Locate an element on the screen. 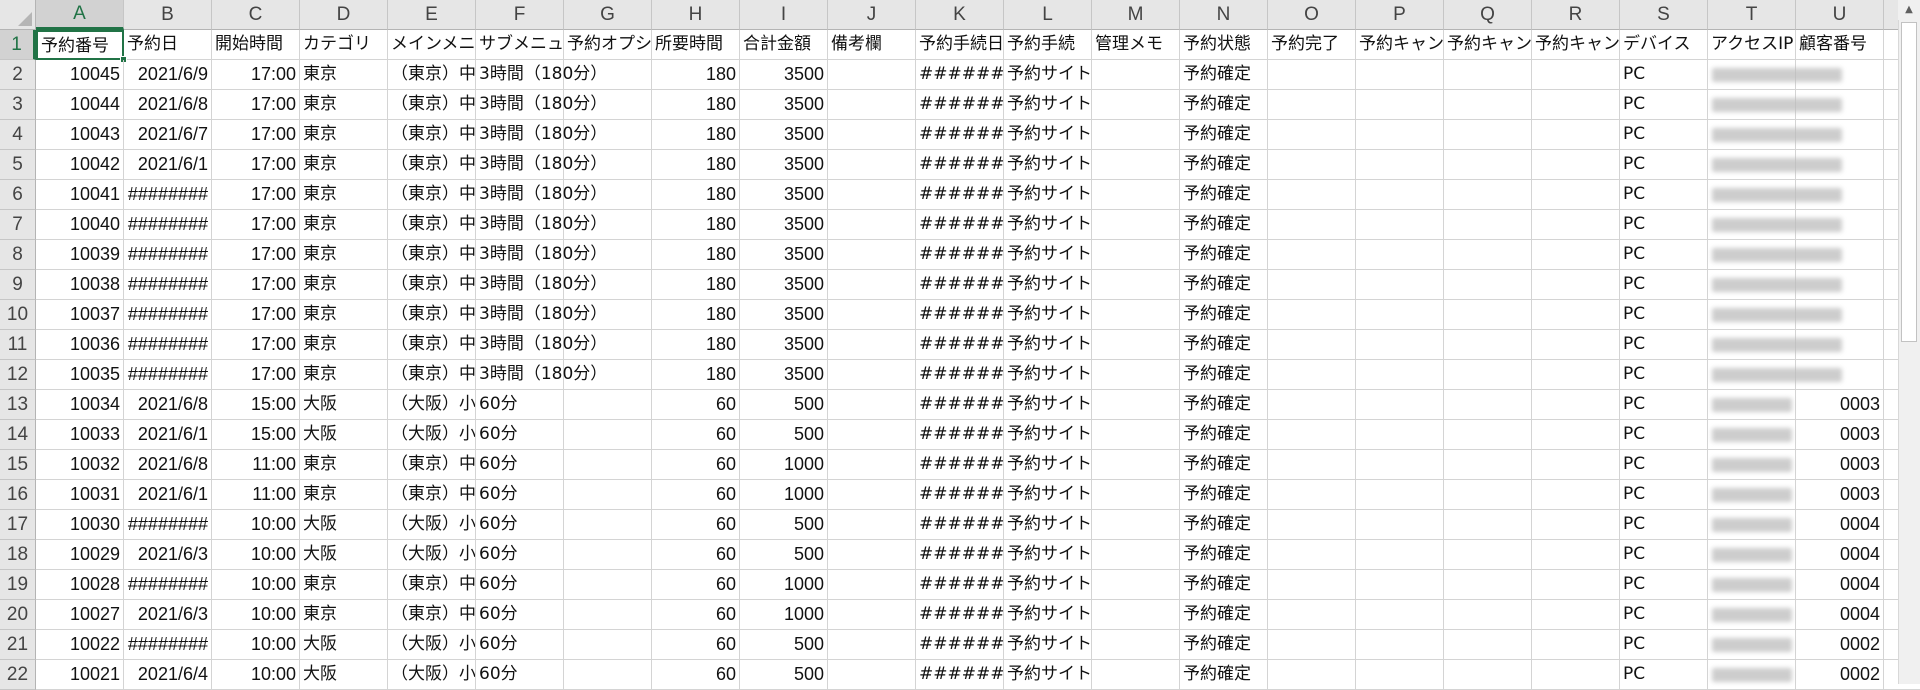 The width and height of the screenshot is (1920, 690). cell-booking-id: 10038 is located at coordinates (80, 285).